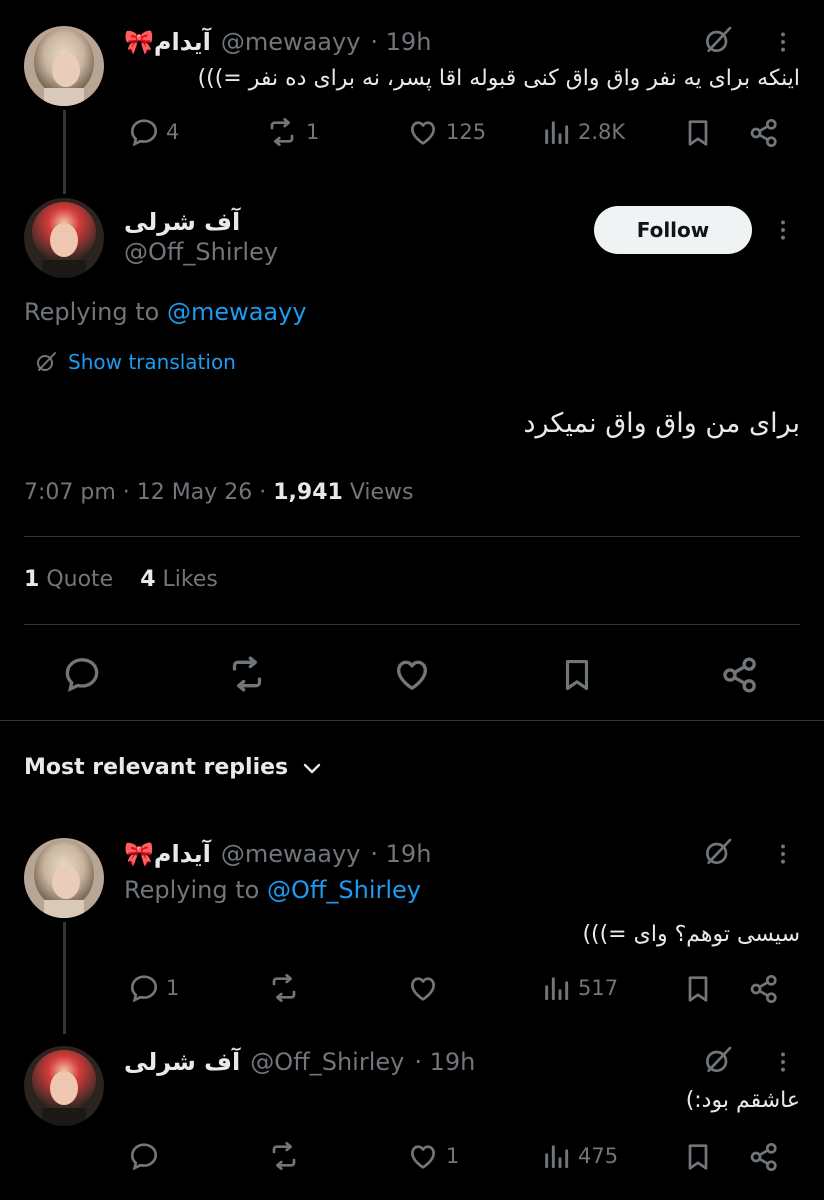 Image resolution: width=824 pixels, height=1200 pixels. What do you see at coordinates (165, 312) in the screenshot?
I see `replying-to: Replying to @mewaayy` at bounding box center [165, 312].